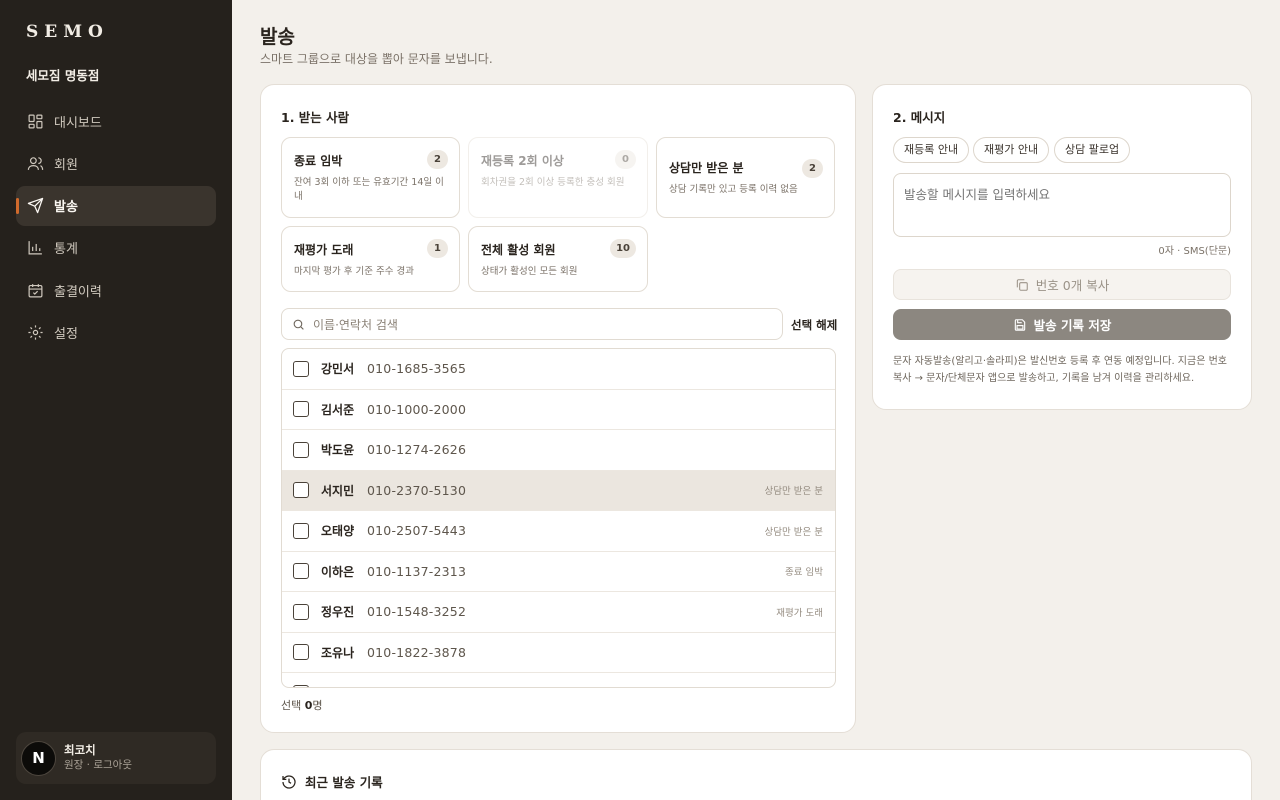 The width and height of the screenshot is (1280, 800). What do you see at coordinates (116, 248) in the screenshot?
I see `sidebar-item-stats: 통계` at bounding box center [116, 248].